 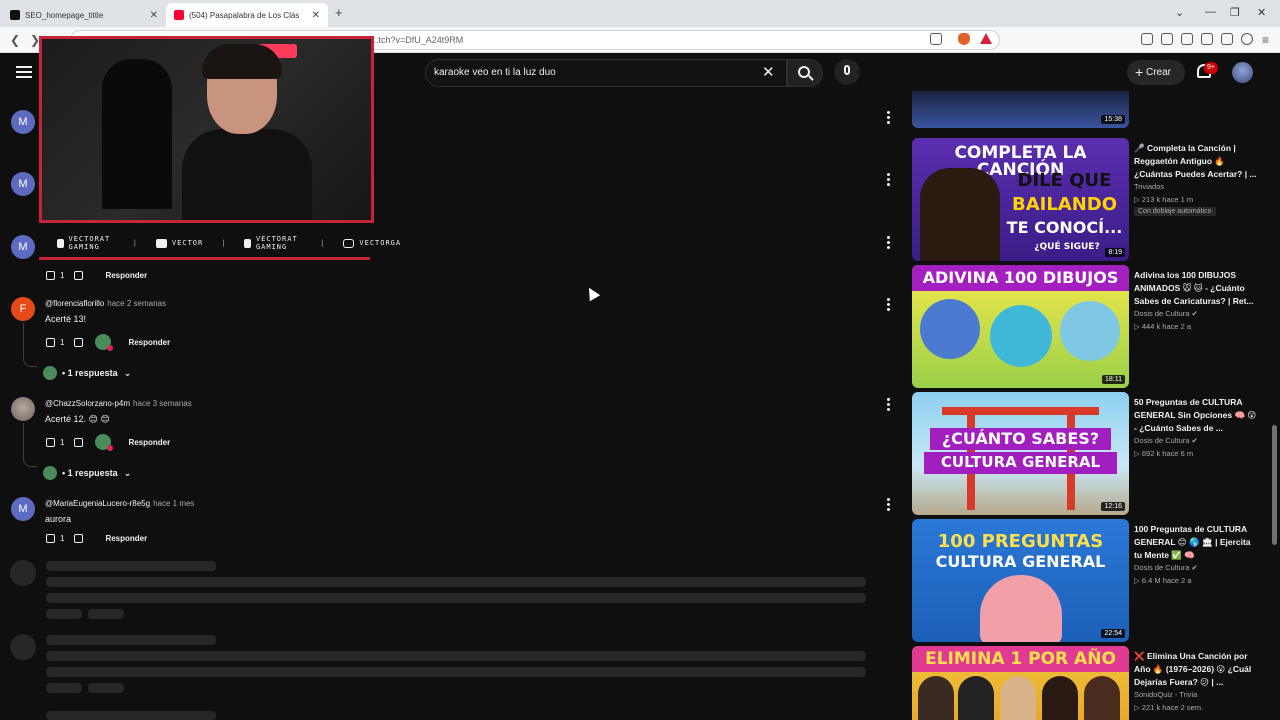 I want to click on comment-avatar: F, so click(x=23, y=309).